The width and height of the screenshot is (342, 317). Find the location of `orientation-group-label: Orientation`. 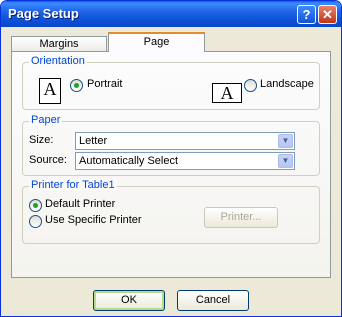

orientation-group-label: Orientation is located at coordinates (58, 61).